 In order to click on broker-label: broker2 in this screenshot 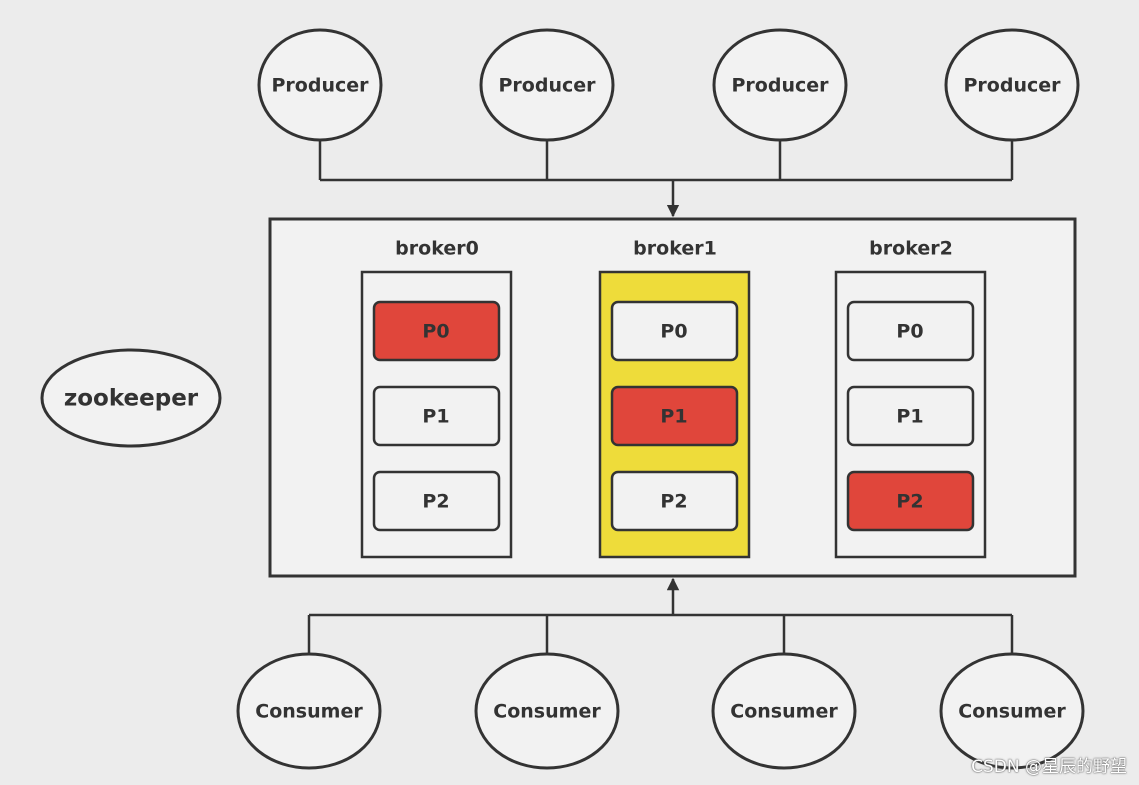, I will do `click(911, 249)`.